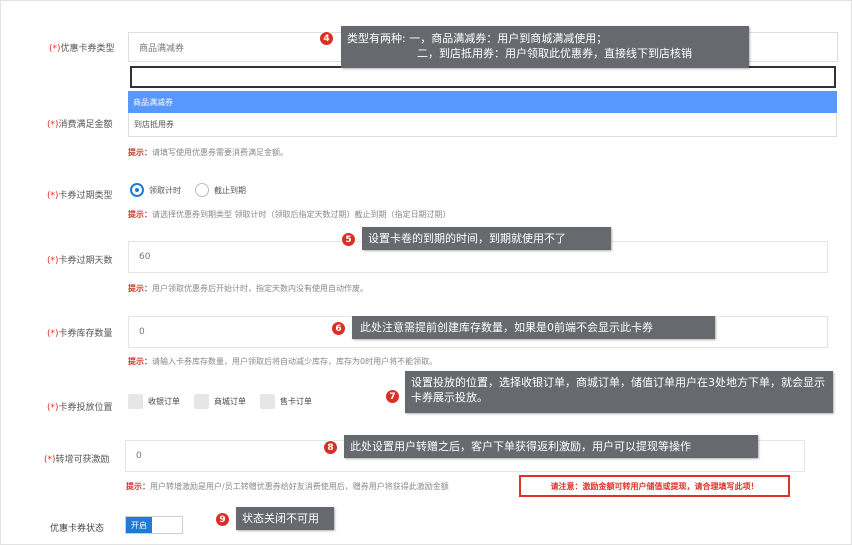 This screenshot has width=852, height=545. I want to click on stock-label: (*)卡券库存数量, so click(80, 334).